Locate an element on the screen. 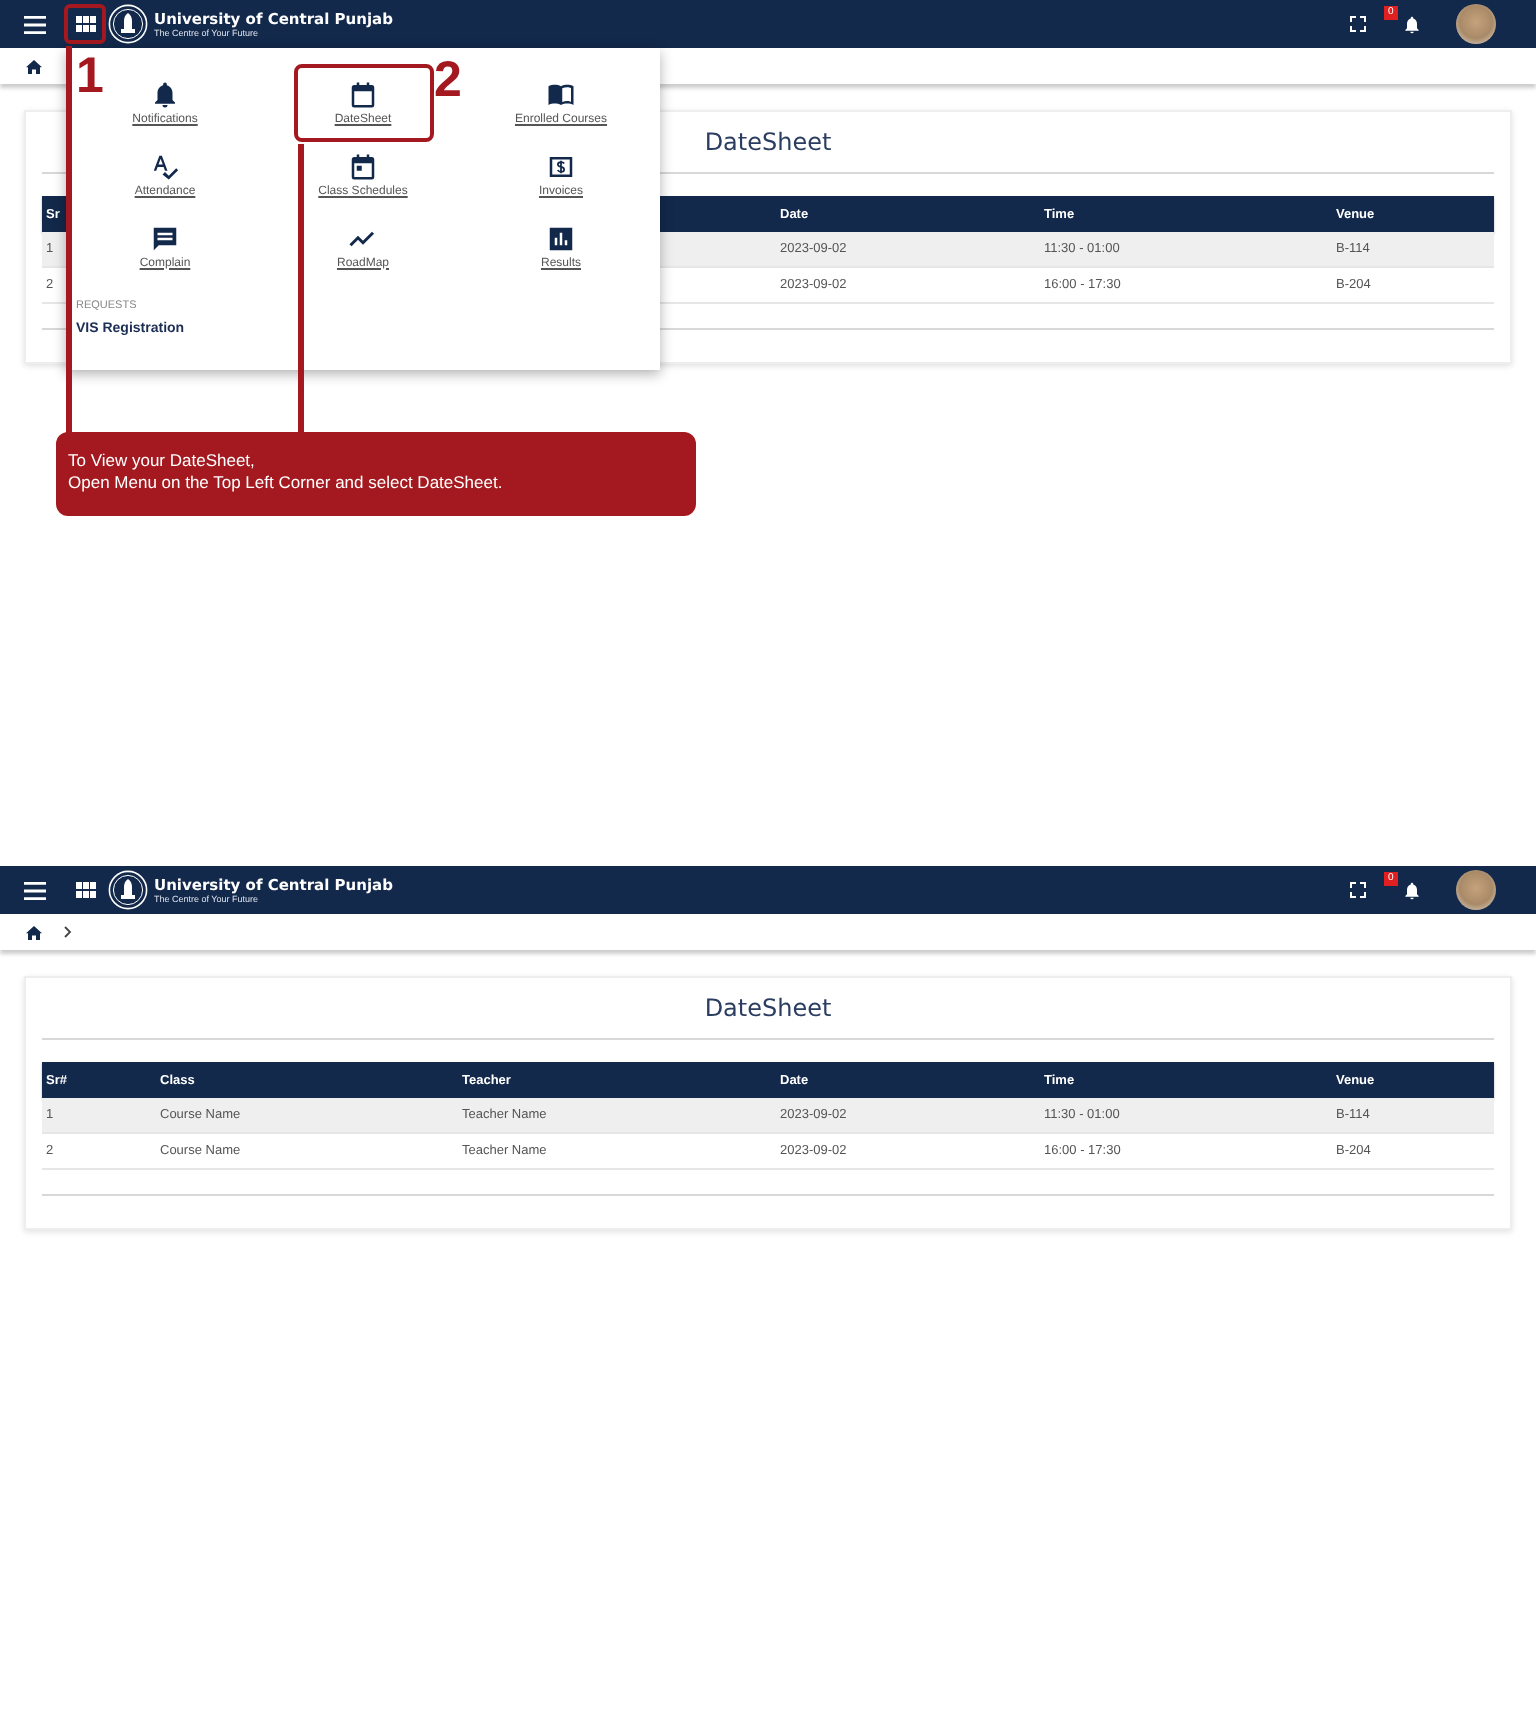 Image resolution: width=1536 pixels, height=1732 pixels. chevron-icon is located at coordinates (68, 932).